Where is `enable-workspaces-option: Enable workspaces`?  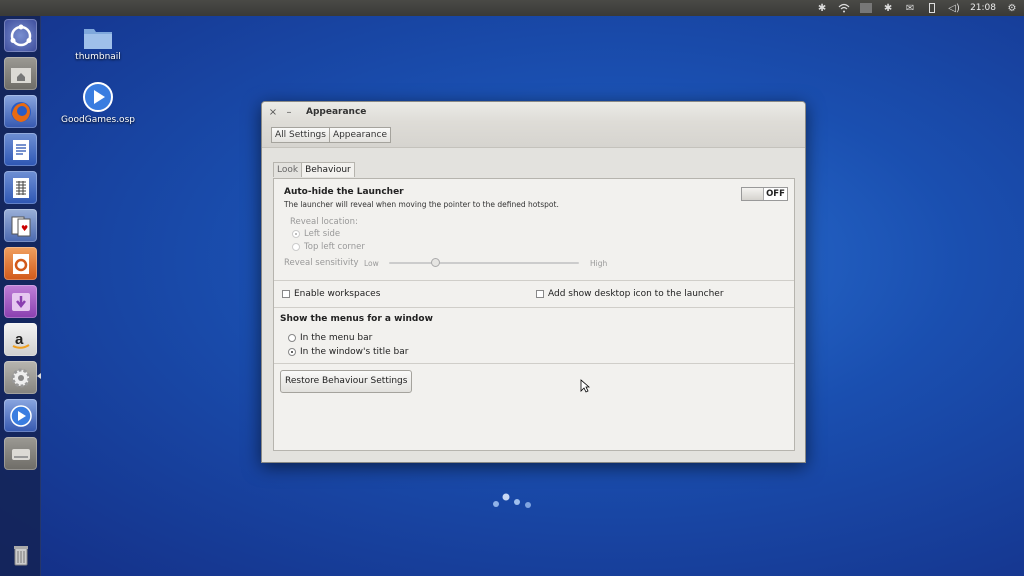 enable-workspaces-option: Enable workspaces is located at coordinates (331, 294).